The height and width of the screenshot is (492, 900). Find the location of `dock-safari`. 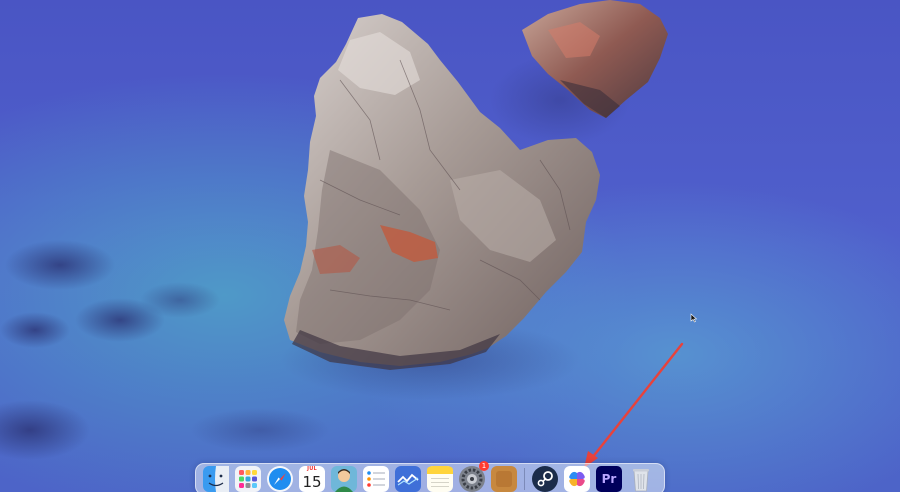

dock-safari is located at coordinates (280, 478).